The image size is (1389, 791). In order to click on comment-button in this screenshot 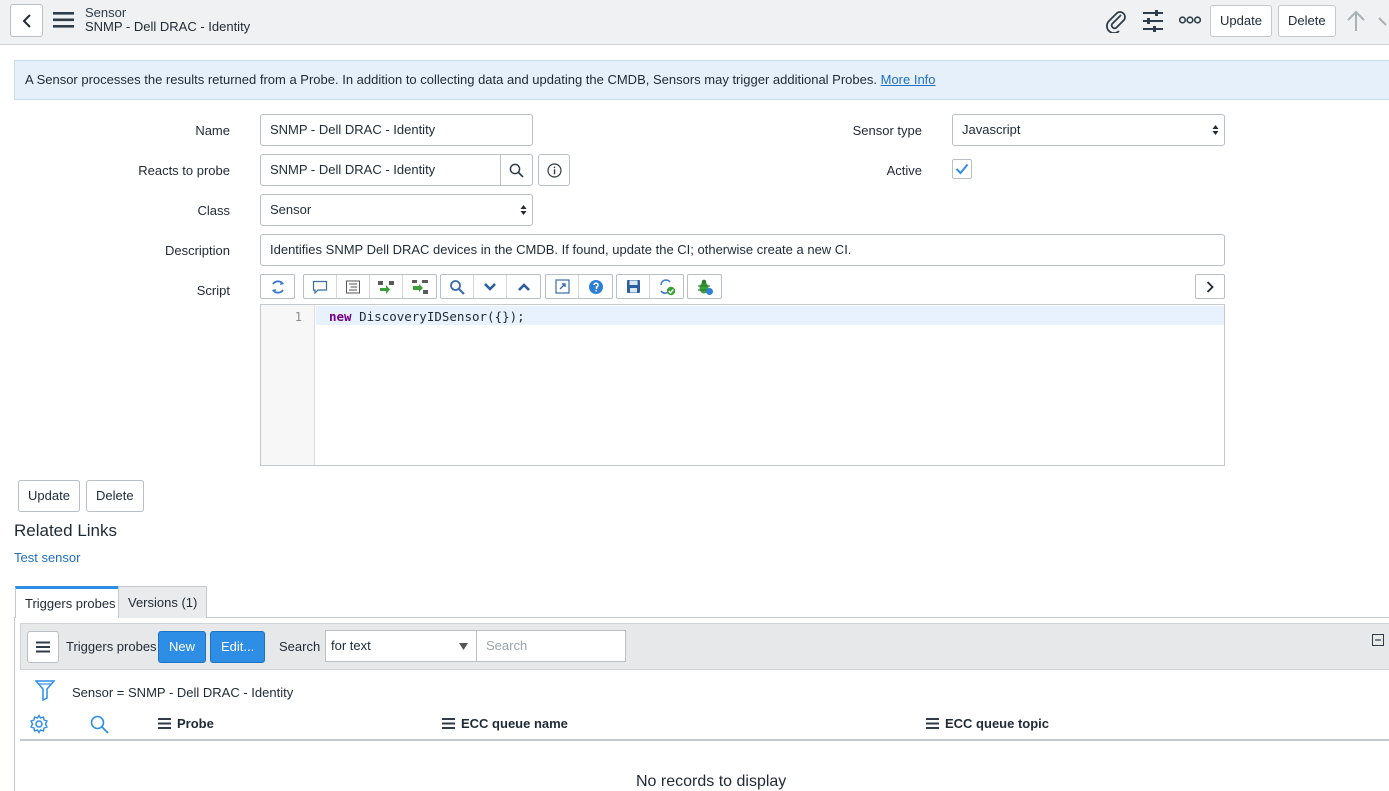, I will do `click(320, 286)`.